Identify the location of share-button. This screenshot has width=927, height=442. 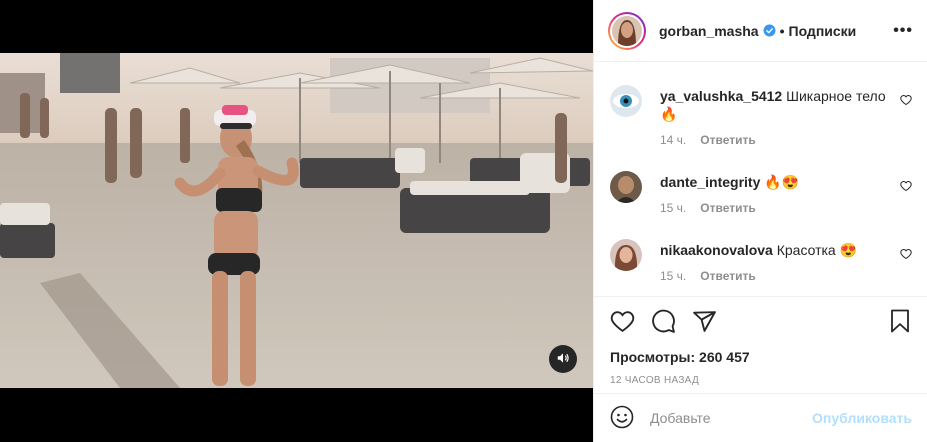
(704, 323).